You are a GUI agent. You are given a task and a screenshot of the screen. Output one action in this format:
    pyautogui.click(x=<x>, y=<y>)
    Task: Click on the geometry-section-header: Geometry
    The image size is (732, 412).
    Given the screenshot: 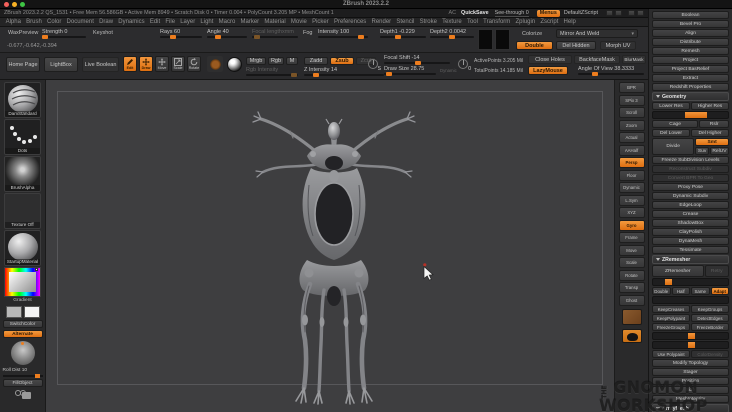 What is the action you would take?
    pyautogui.click(x=690, y=96)
    